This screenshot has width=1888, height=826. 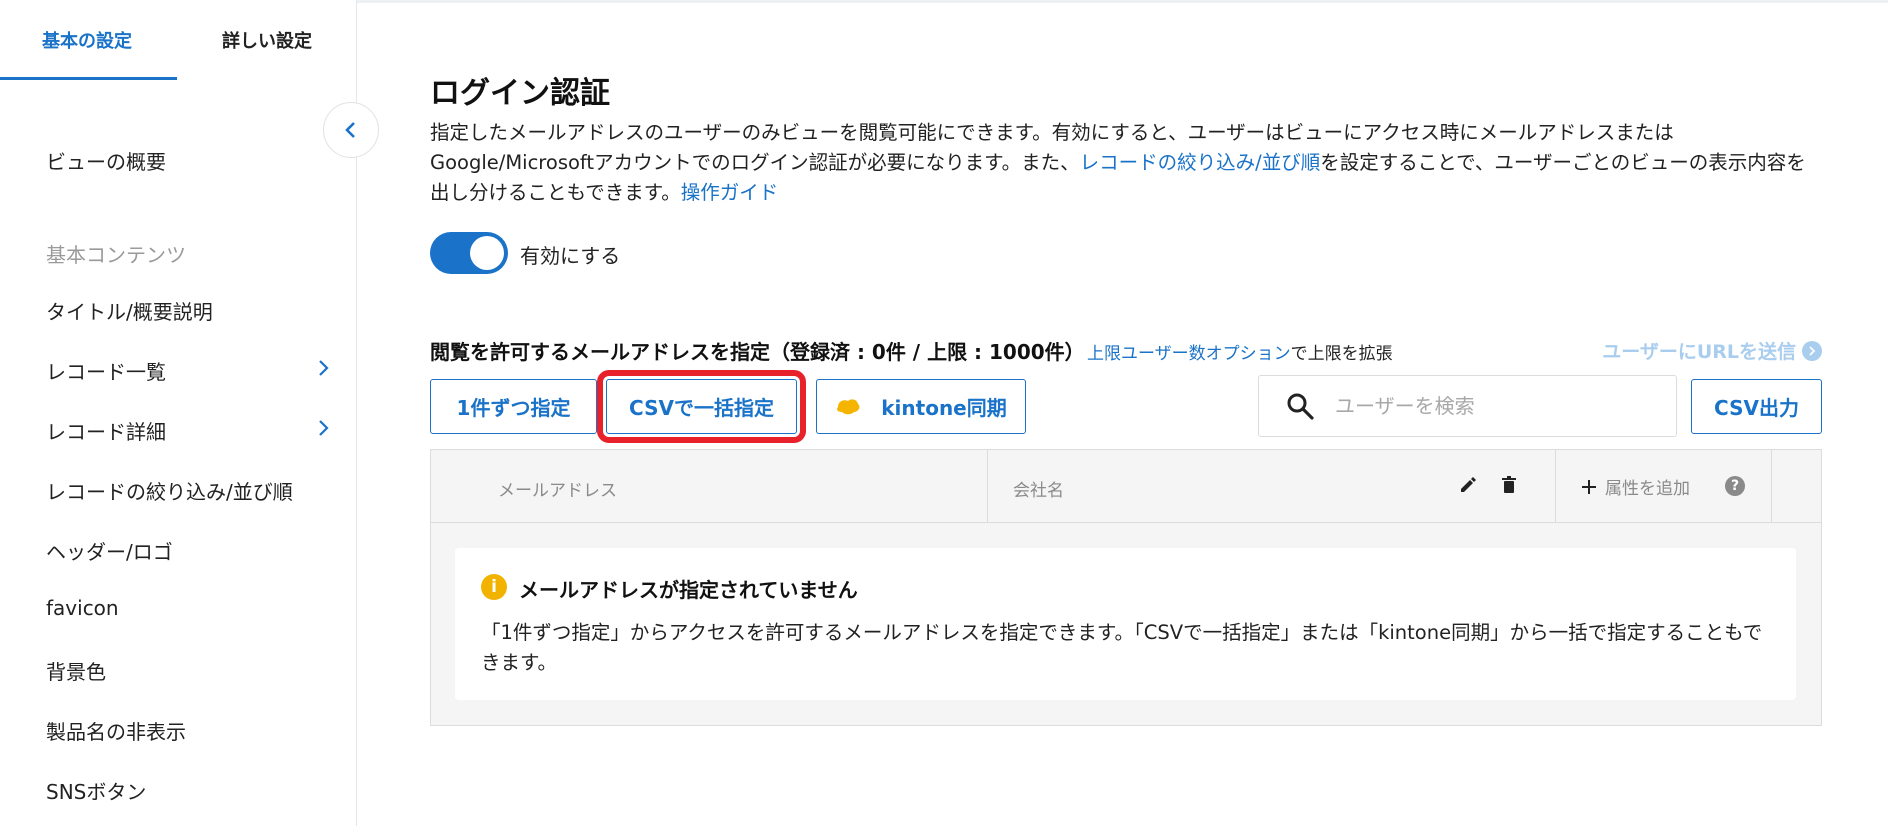 What do you see at coordinates (87, 40) in the screenshot?
I see `tab-basic-settings: 基本の設定` at bounding box center [87, 40].